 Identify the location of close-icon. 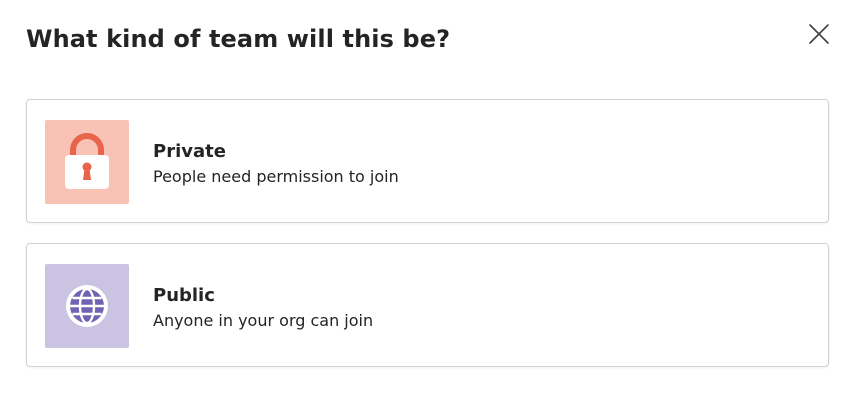
(819, 34).